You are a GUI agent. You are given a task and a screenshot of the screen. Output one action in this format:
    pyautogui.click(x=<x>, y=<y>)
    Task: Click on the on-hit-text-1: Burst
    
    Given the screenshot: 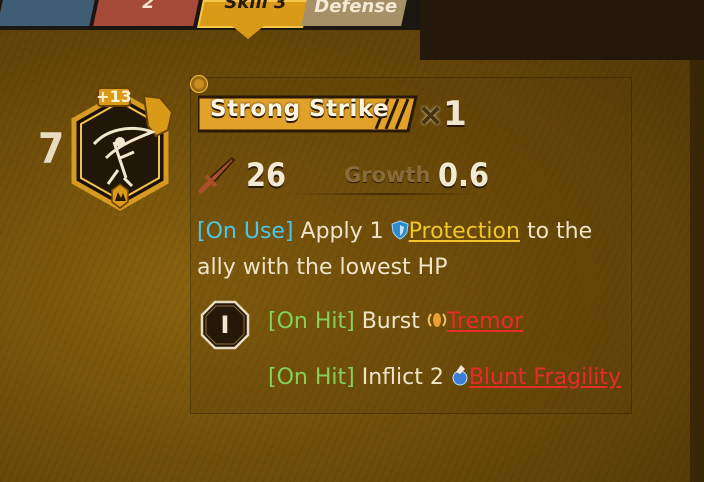 What is the action you would take?
    pyautogui.click(x=390, y=321)
    